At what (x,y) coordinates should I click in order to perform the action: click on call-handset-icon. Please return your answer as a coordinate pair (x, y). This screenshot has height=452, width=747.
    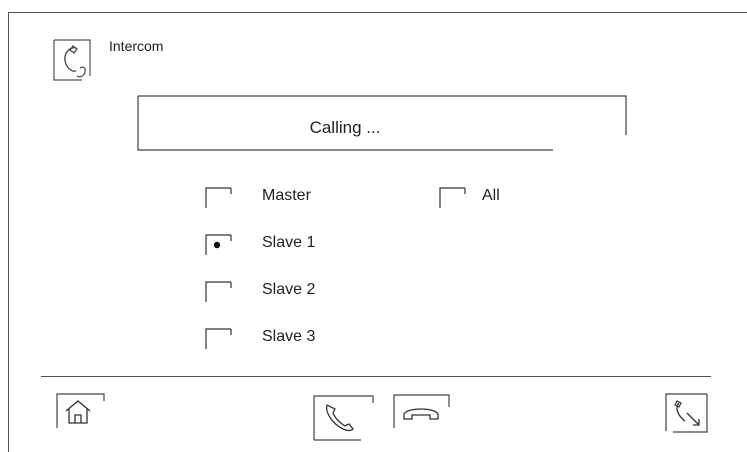
    Looking at the image, I should click on (339, 418).